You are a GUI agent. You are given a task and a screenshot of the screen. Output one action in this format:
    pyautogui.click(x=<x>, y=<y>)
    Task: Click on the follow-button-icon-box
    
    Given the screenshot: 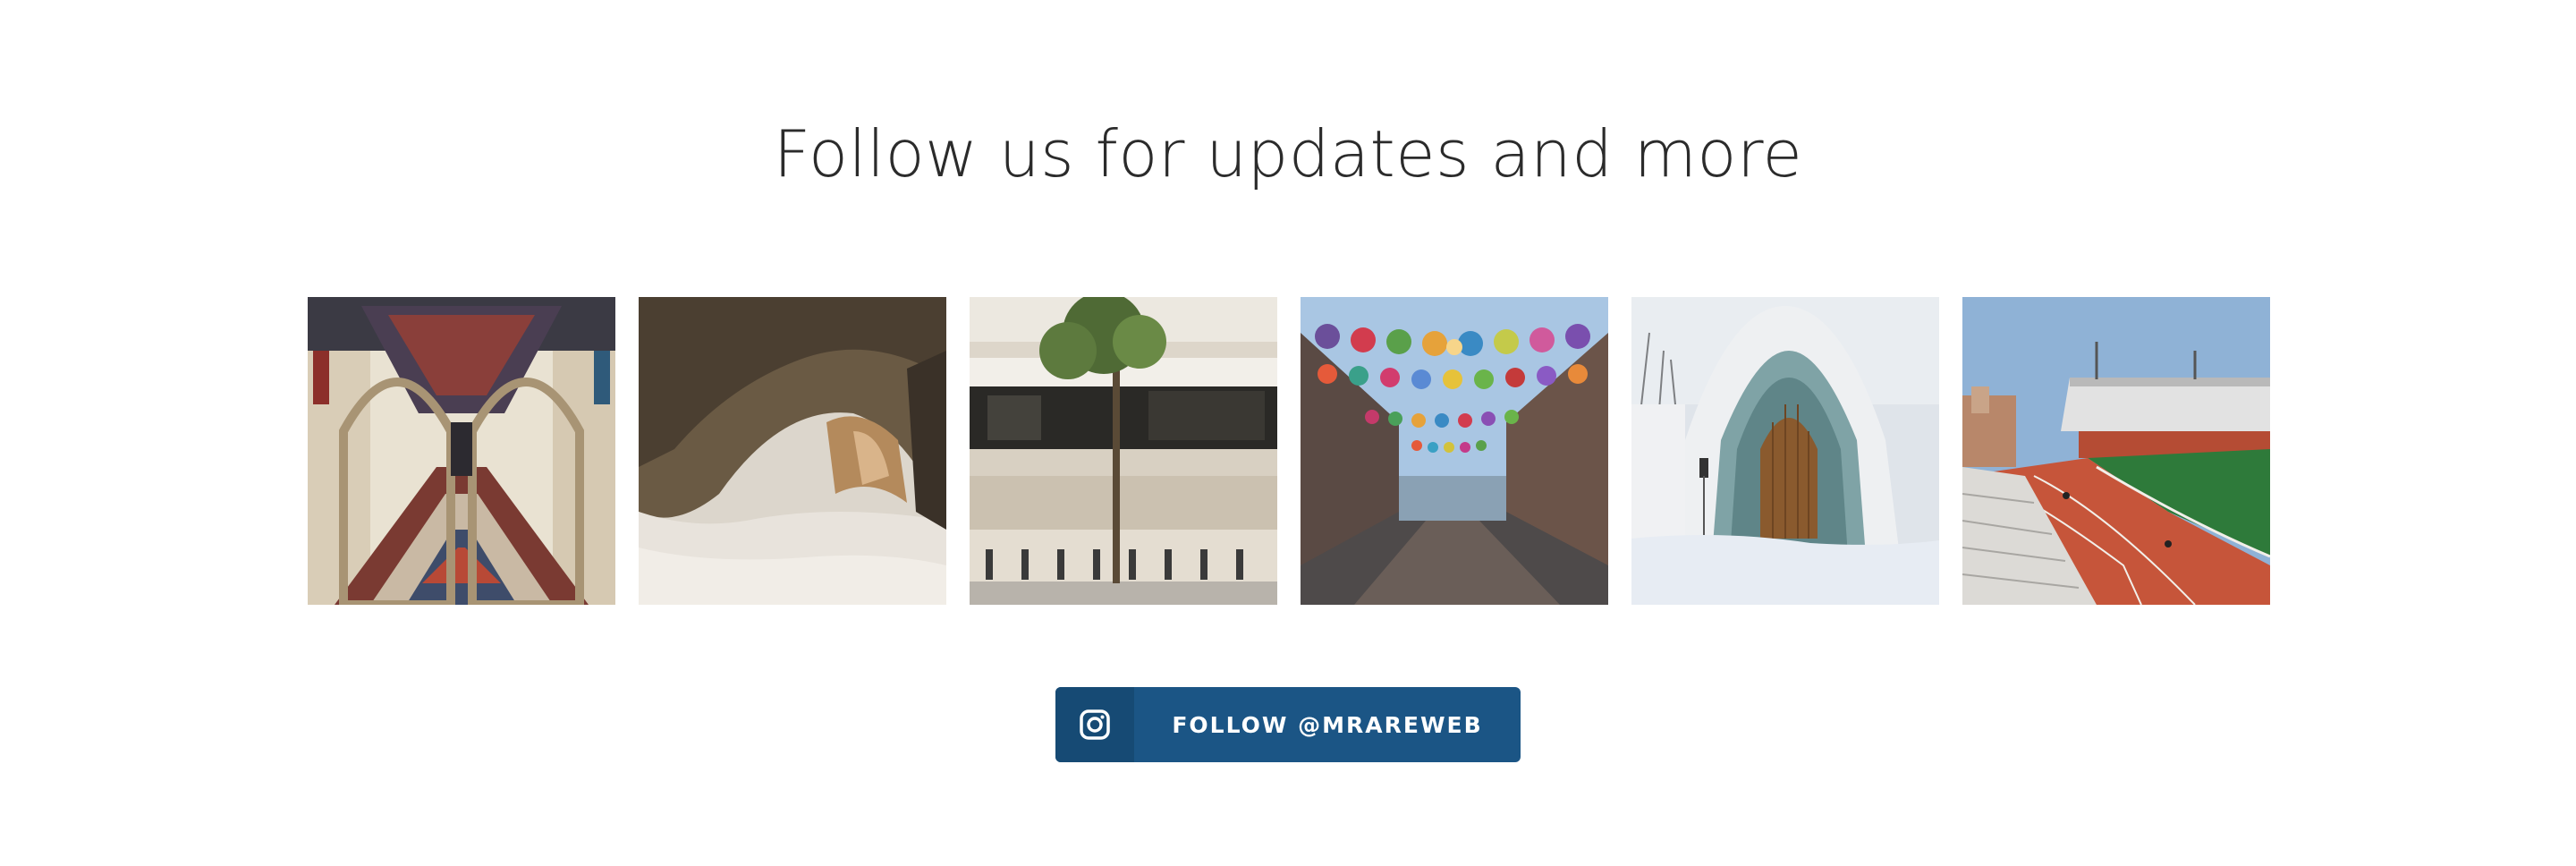 What is the action you would take?
    pyautogui.click(x=1094, y=724)
    